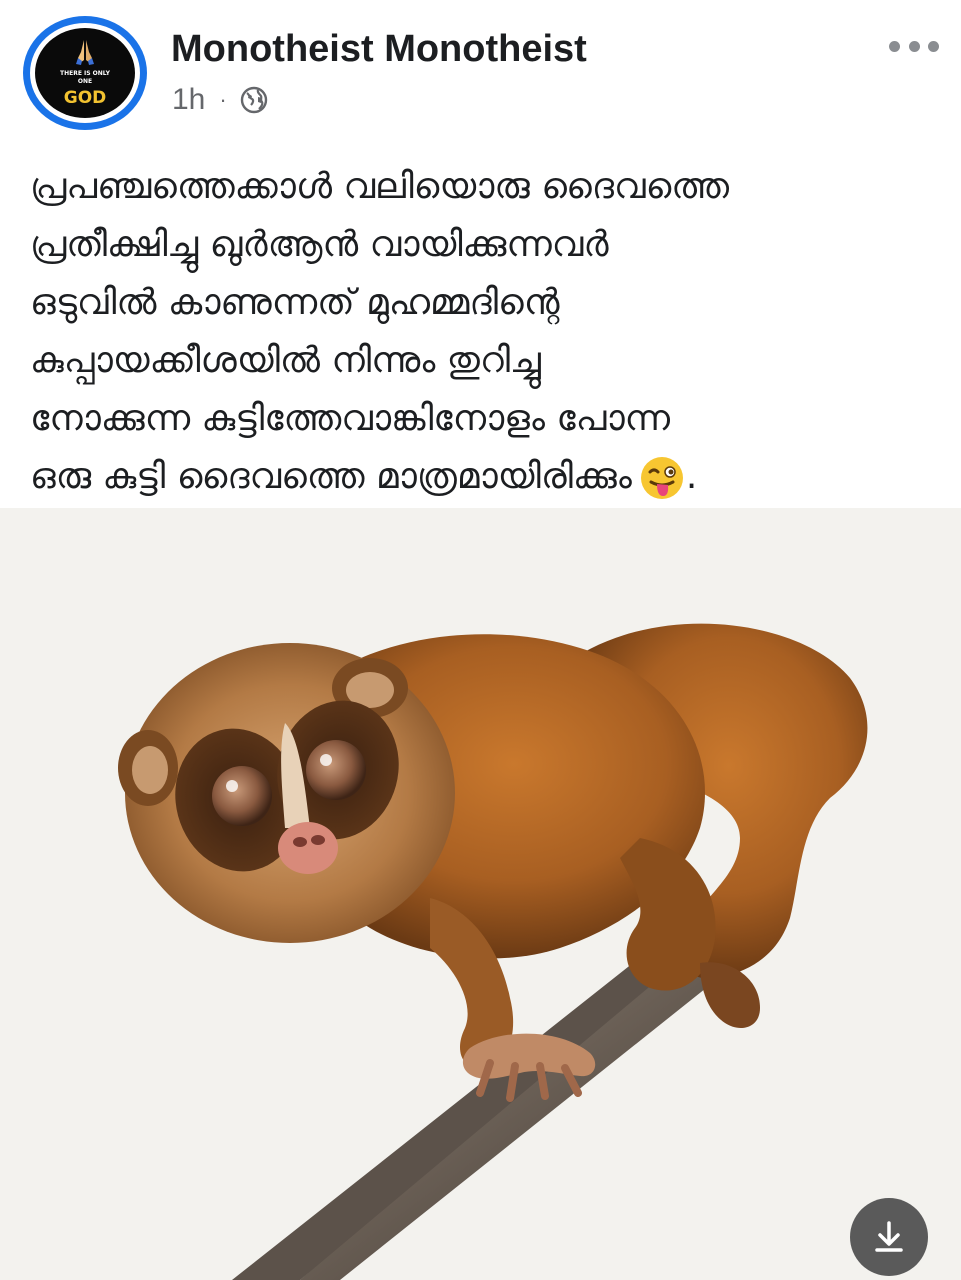 The width and height of the screenshot is (961, 1280). What do you see at coordinates (379, 49) in the screenshot?
I see `author-name: Monotheist Monotheist` at bounding box center [379, 49].